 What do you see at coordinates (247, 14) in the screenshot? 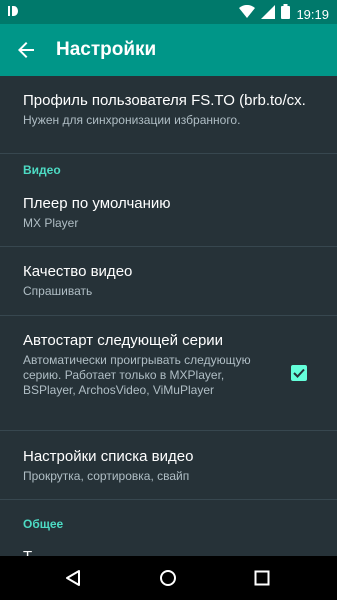
I see `wifi-icon` at bounding box center [247, 14].